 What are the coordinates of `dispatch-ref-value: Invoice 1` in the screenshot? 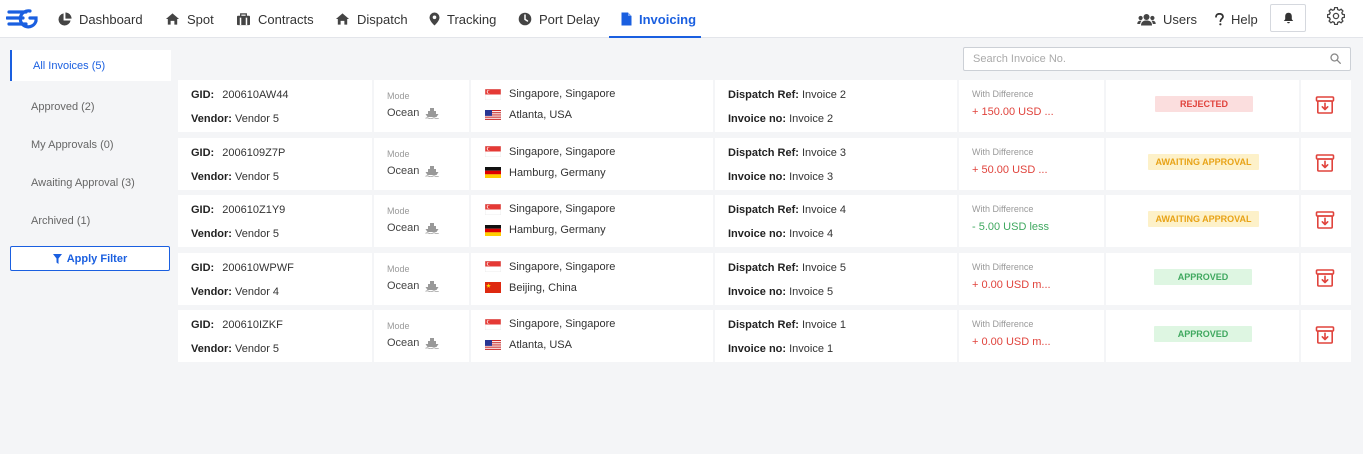 It's located at (823, 325).